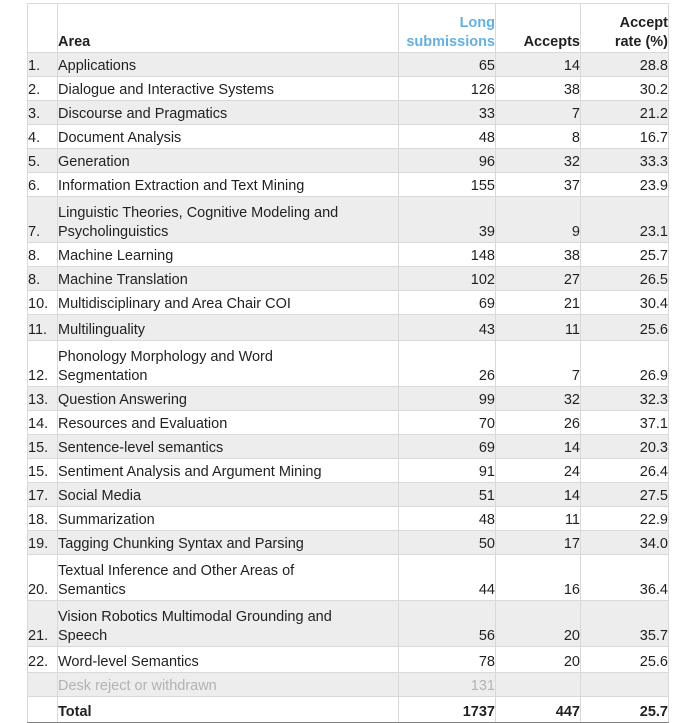 The image size is (676, 723). I want to click on row-long-submissions: 69, so click(447, 302).